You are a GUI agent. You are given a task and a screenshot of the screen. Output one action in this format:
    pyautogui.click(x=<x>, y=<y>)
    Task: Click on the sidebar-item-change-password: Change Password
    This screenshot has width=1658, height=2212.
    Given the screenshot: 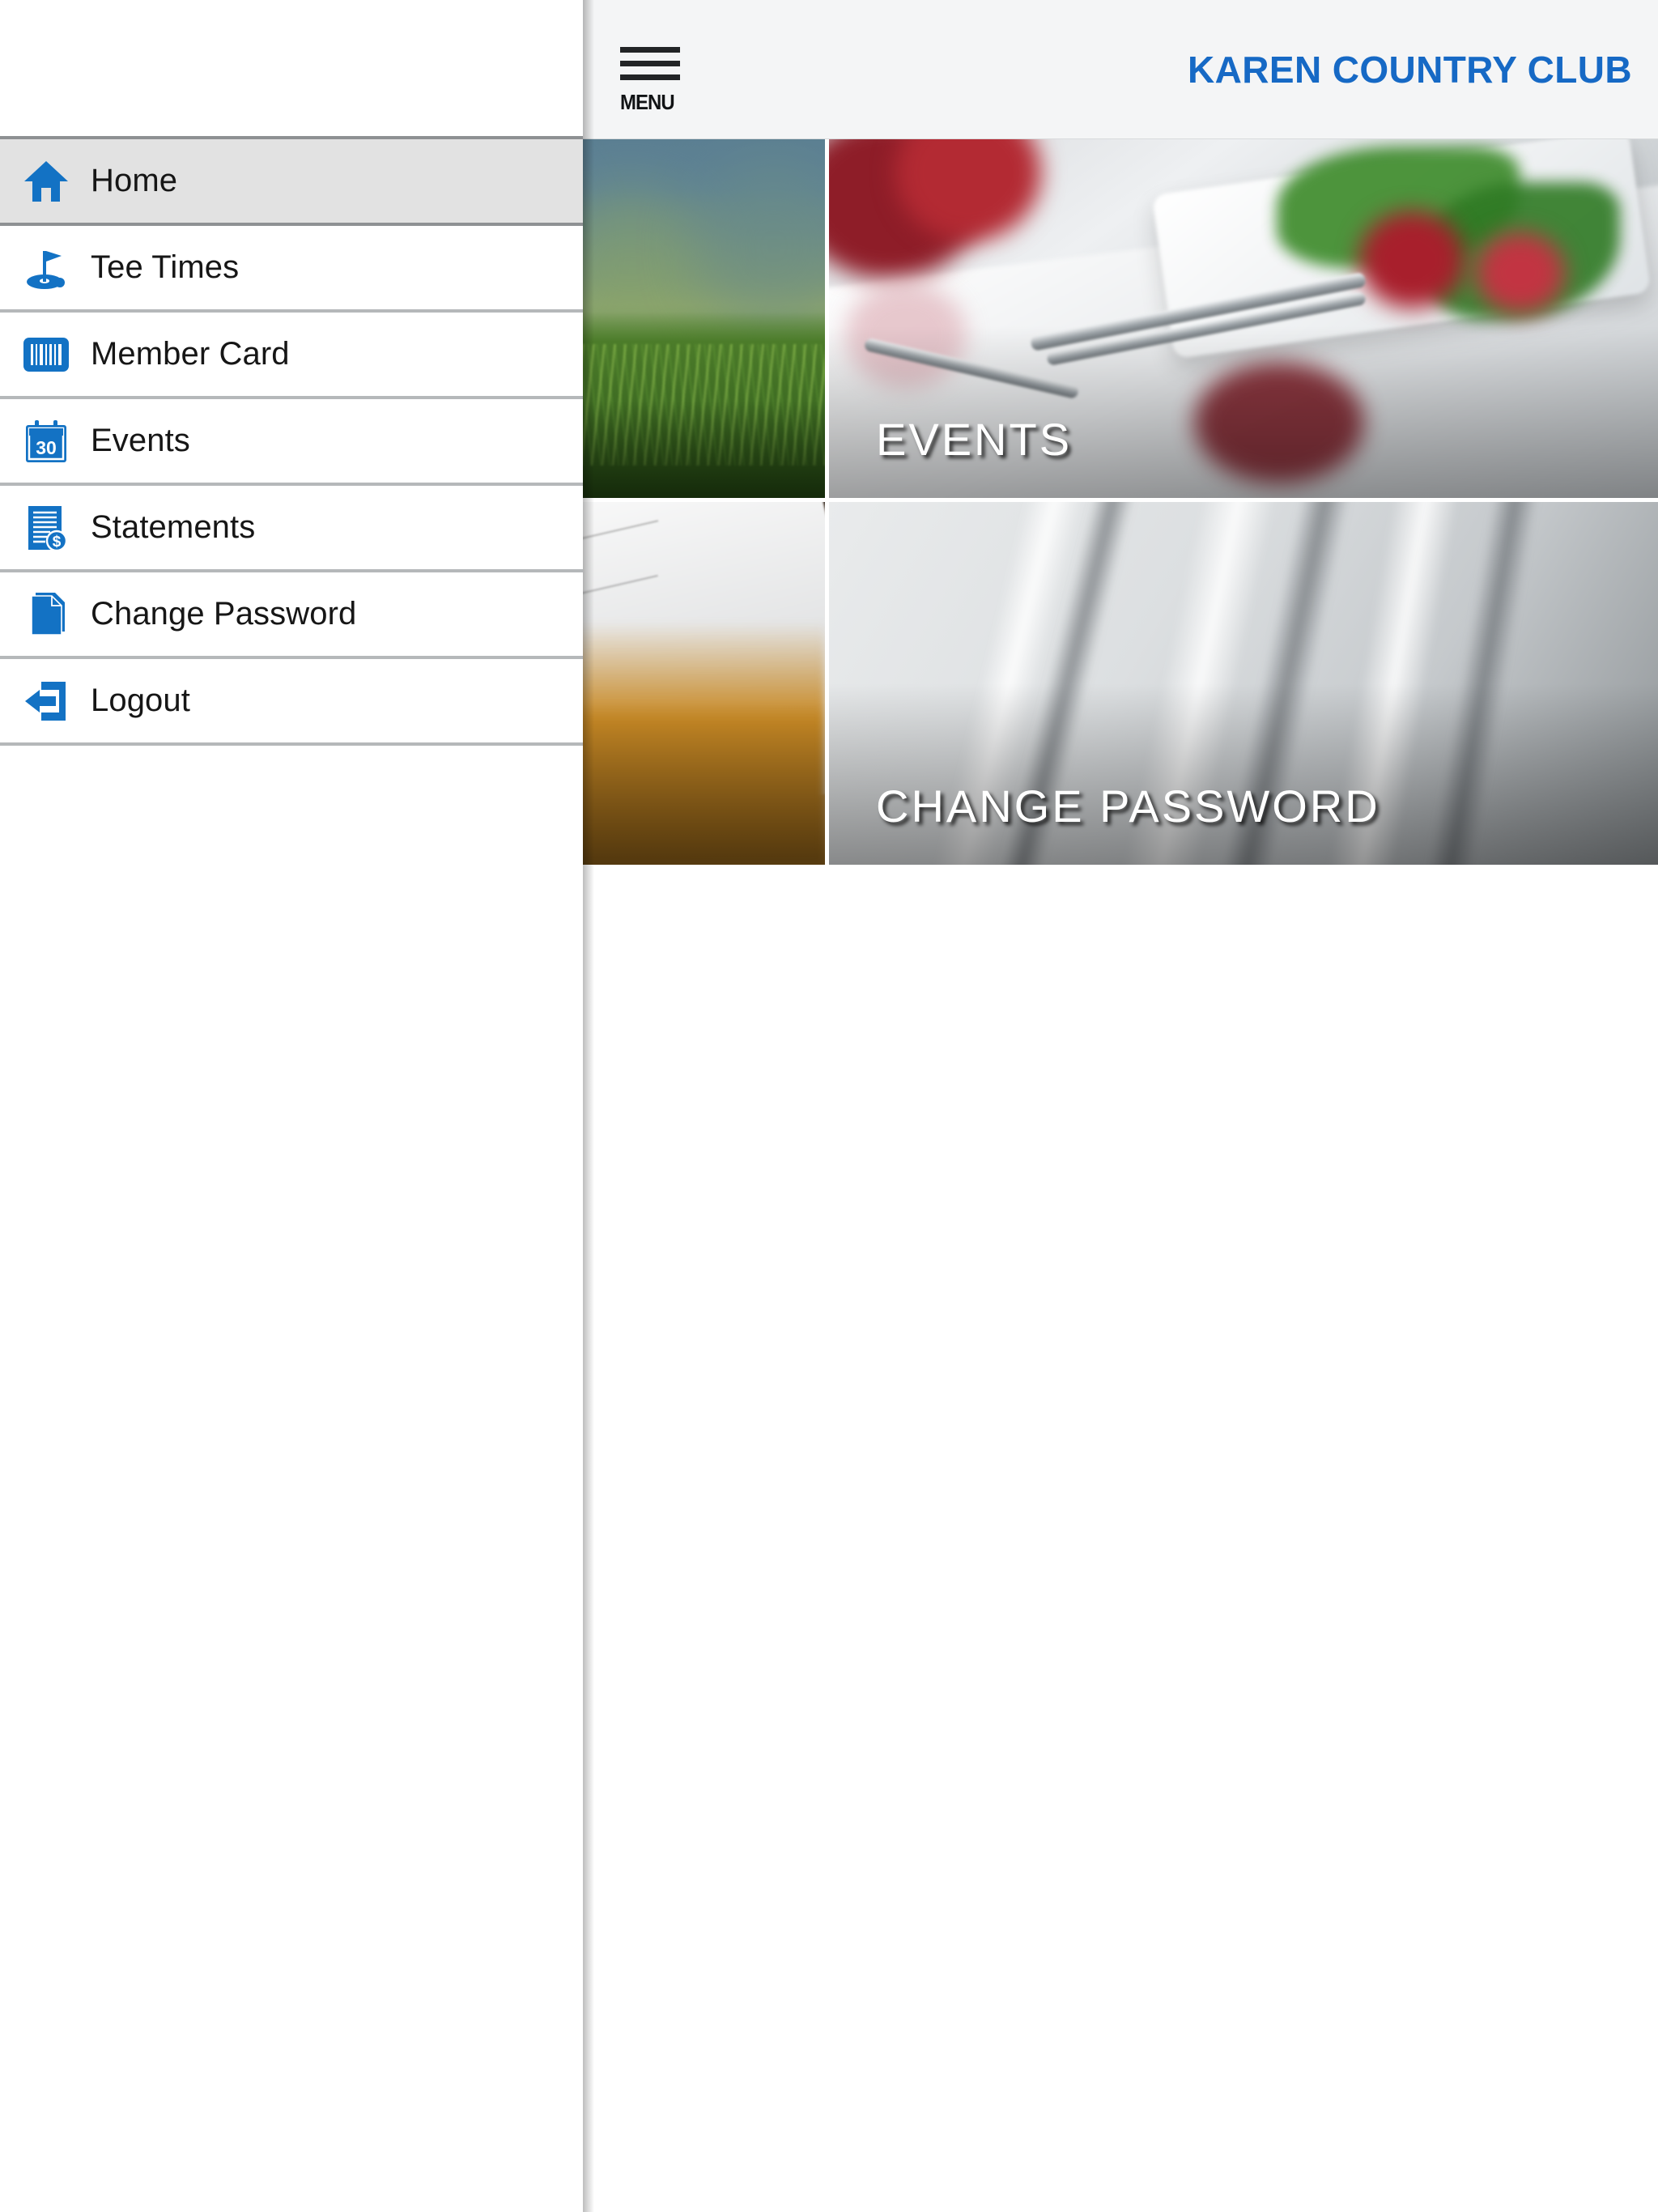 What is the action you would take?
    pyautogui.click(x=291, y=615)
    